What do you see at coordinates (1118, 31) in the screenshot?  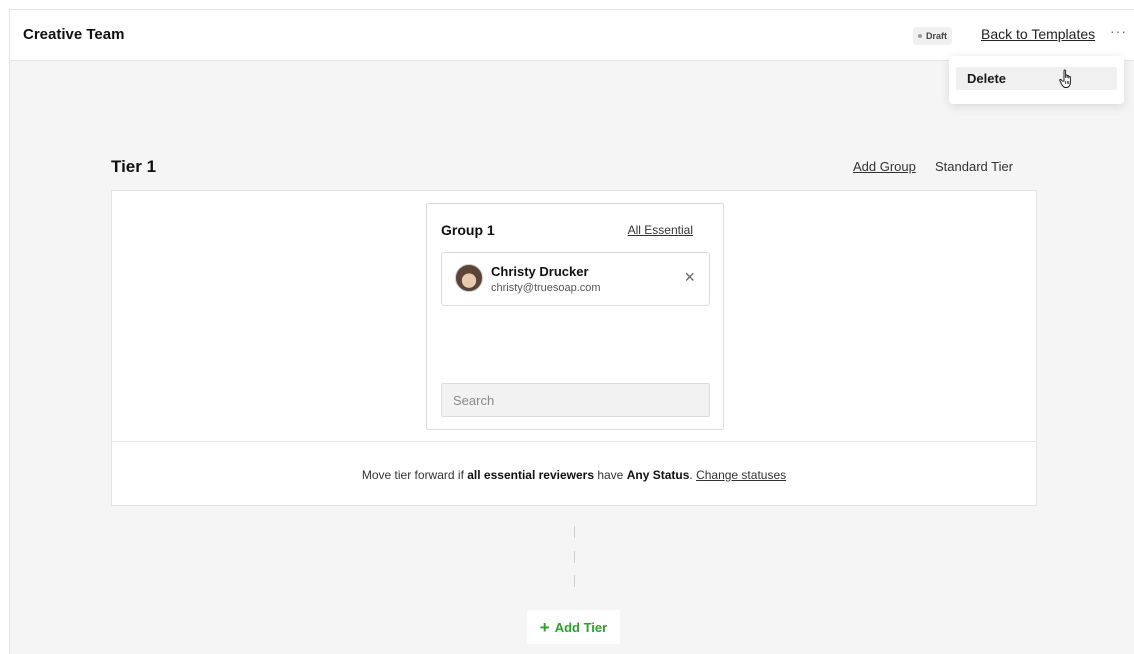 I see `more-options-icon: ···` at bounding box center [1118, 31].